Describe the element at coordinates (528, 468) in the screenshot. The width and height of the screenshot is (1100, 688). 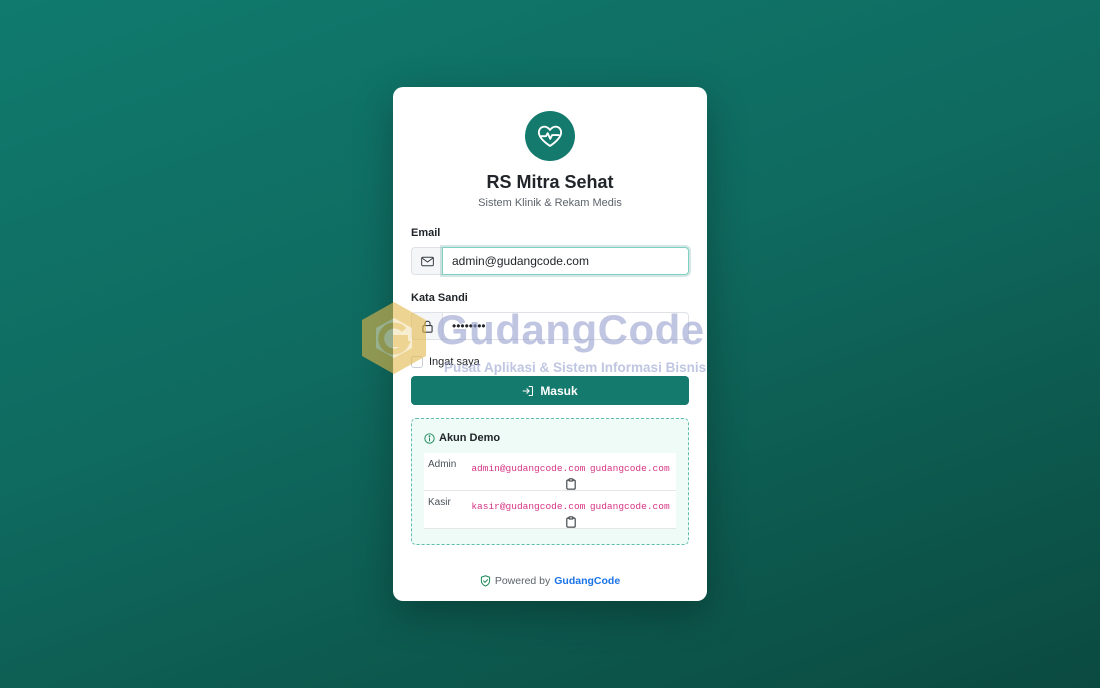
I see `demo-email: admin@gudangcode.com` at that location.